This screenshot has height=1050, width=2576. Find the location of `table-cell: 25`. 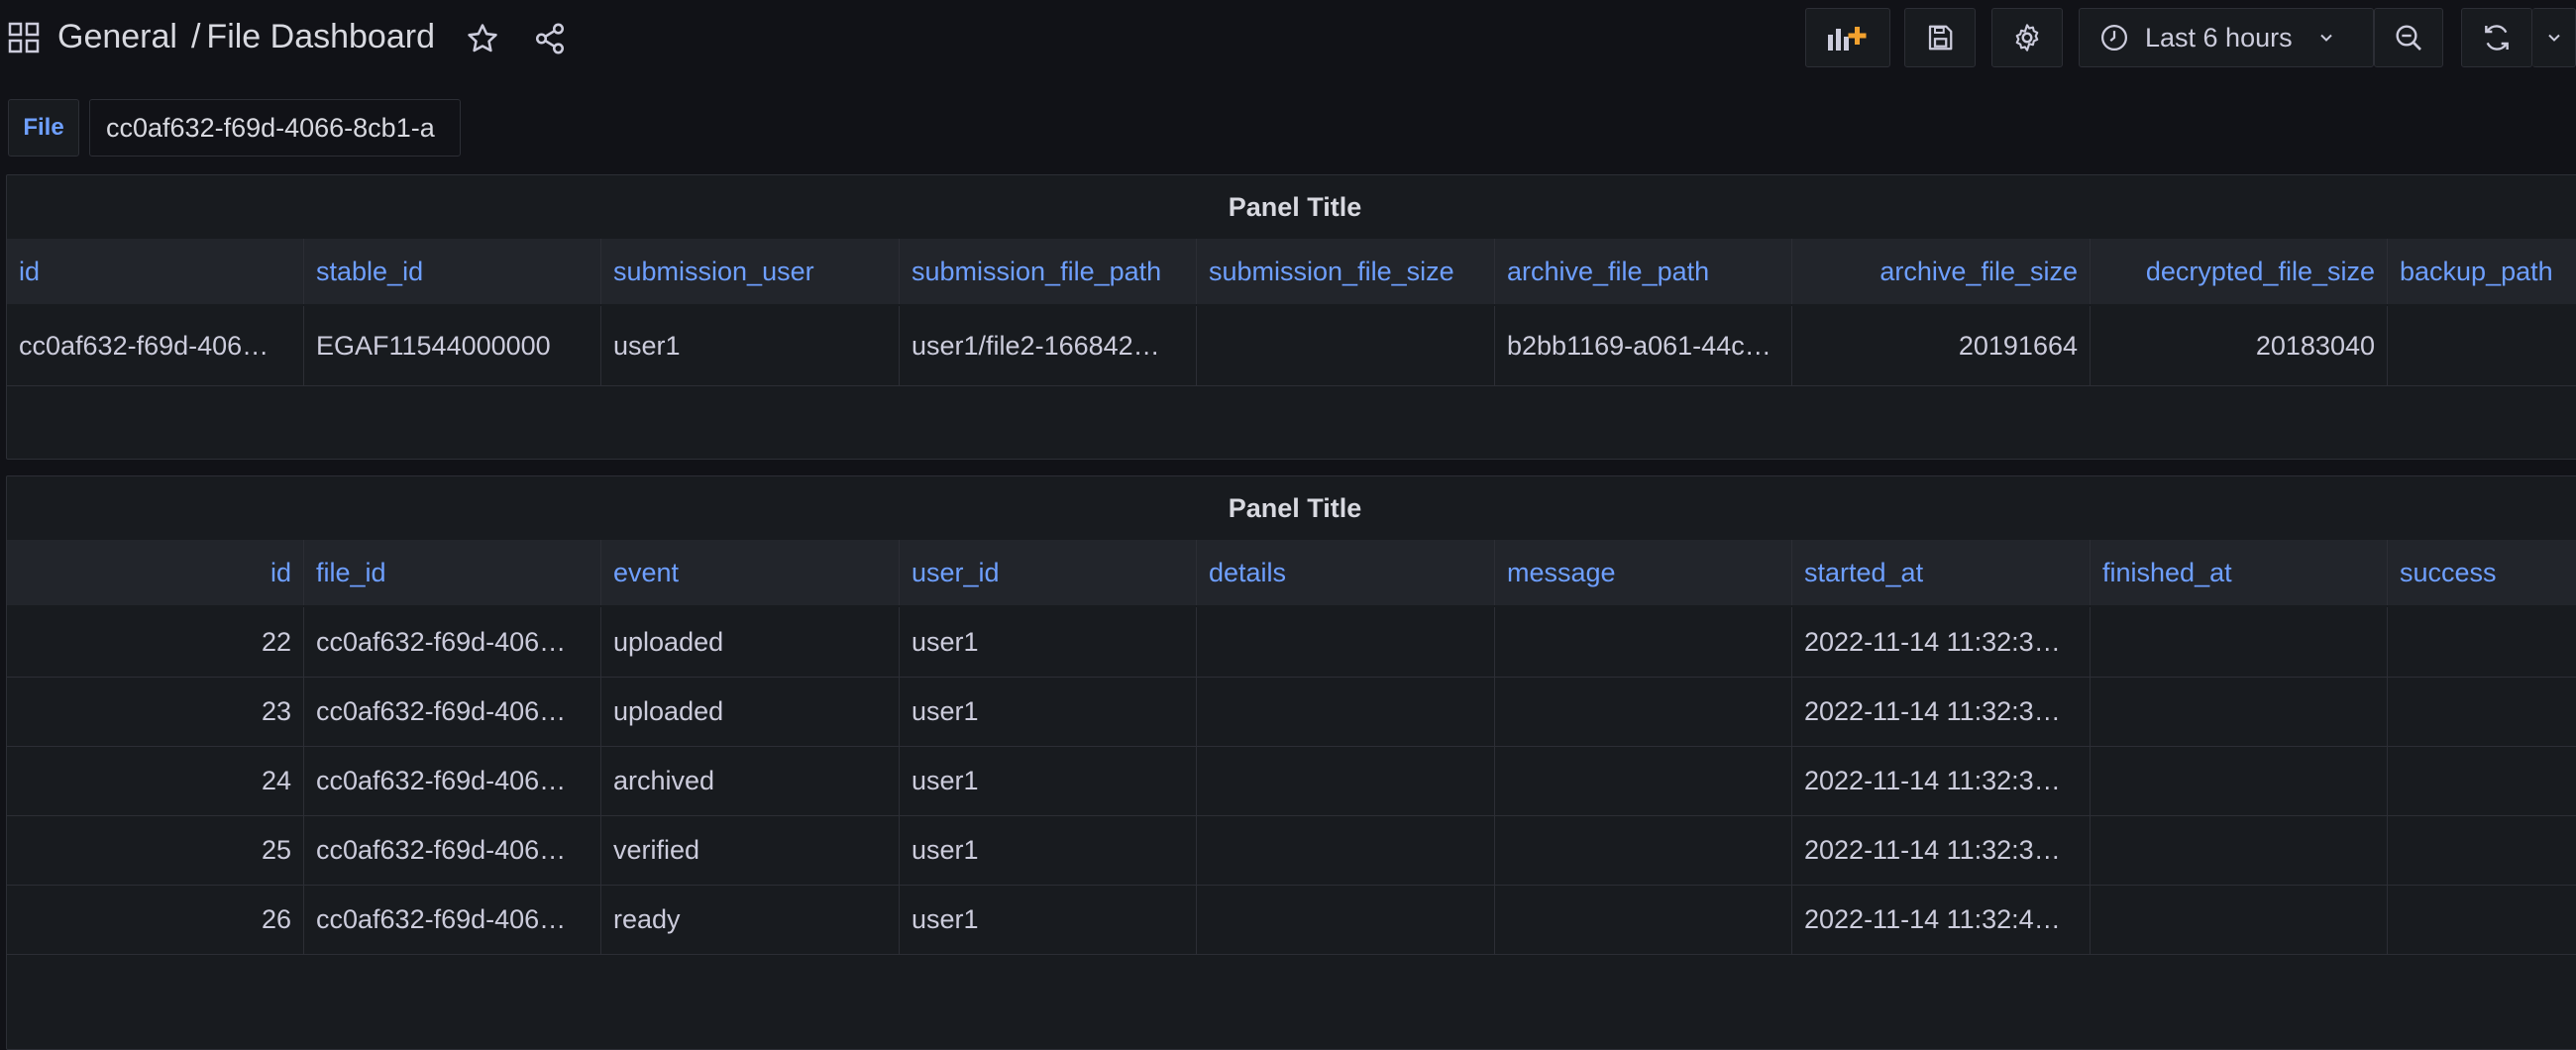

table-cell: 25 is located at coordinates (156, 850).